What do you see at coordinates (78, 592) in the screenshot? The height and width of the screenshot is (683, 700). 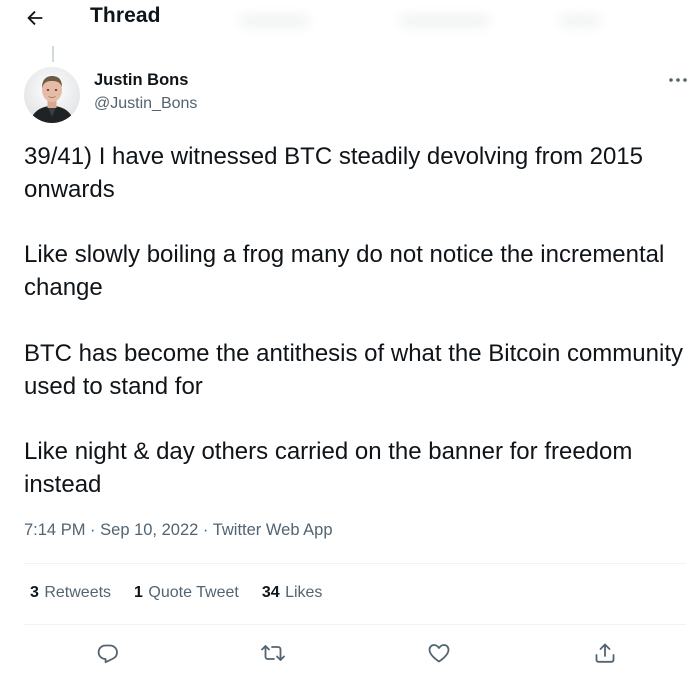 I see `retweets-label: Retweets` at bounding box center [78, 592].